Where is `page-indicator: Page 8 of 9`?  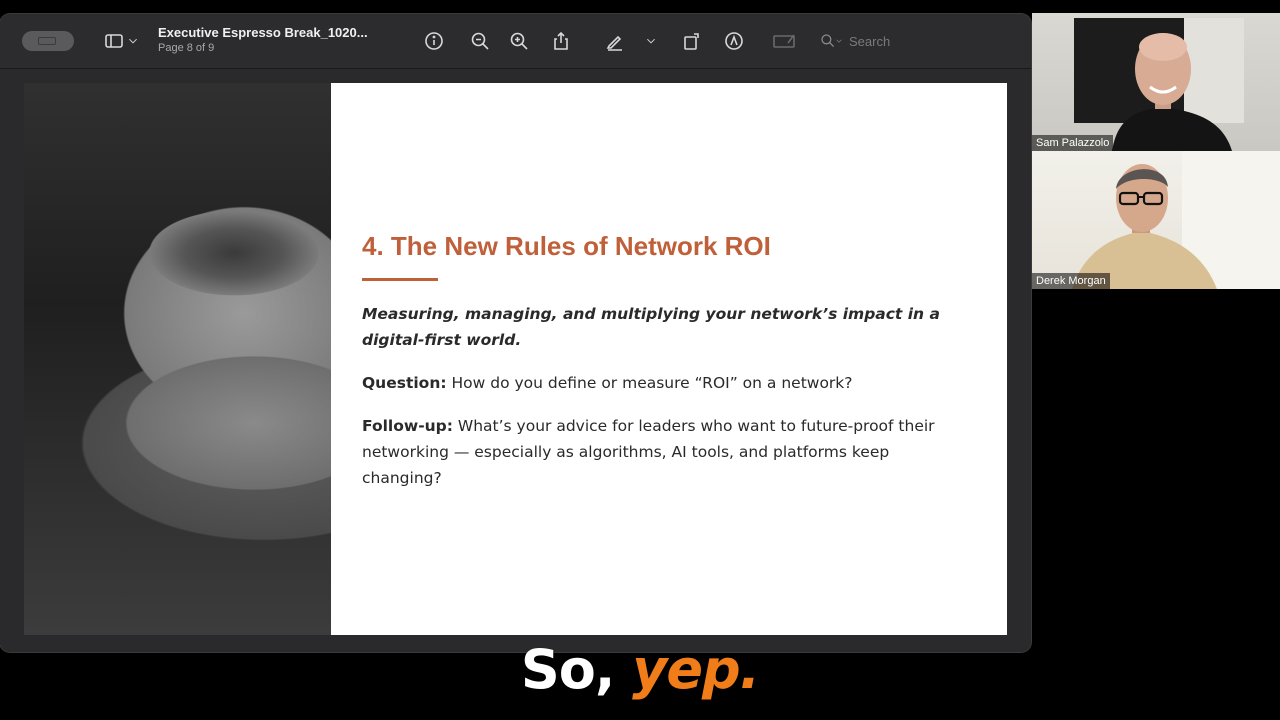
page-indicator: Page 8 of 9 is located at coordinates (186, 48).